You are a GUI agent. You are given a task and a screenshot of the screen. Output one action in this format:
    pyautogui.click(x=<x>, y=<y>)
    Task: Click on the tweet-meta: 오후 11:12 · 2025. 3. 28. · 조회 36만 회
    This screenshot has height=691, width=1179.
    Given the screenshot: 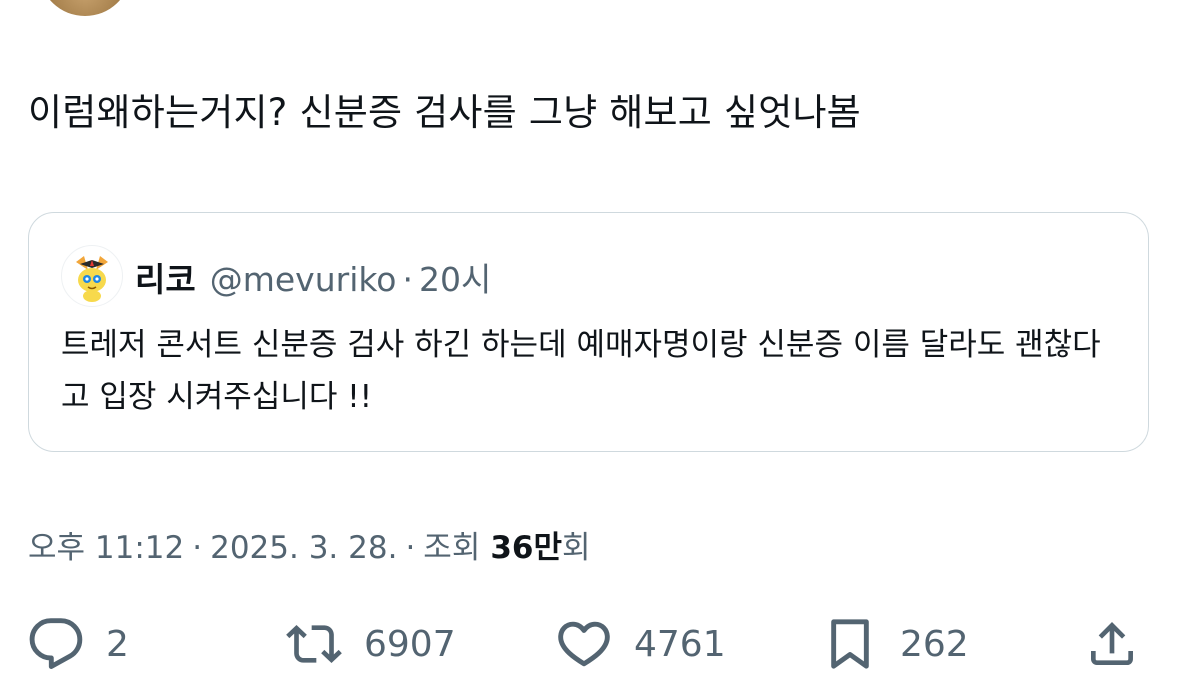 What is the action you would take?
    pyautogui.click(x=309, y=544)
    